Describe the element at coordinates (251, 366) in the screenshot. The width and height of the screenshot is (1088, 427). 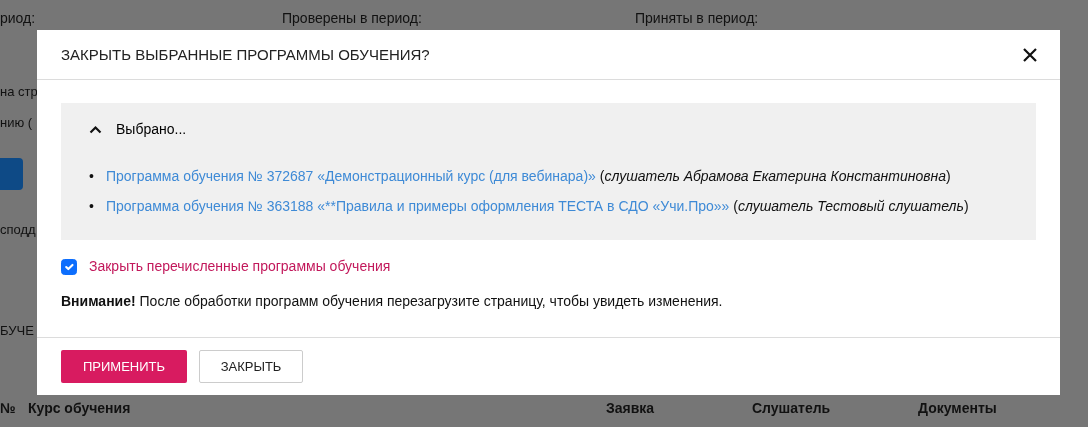
I see `close-dialog-button: ЗАКРЫТЬ` at that location.